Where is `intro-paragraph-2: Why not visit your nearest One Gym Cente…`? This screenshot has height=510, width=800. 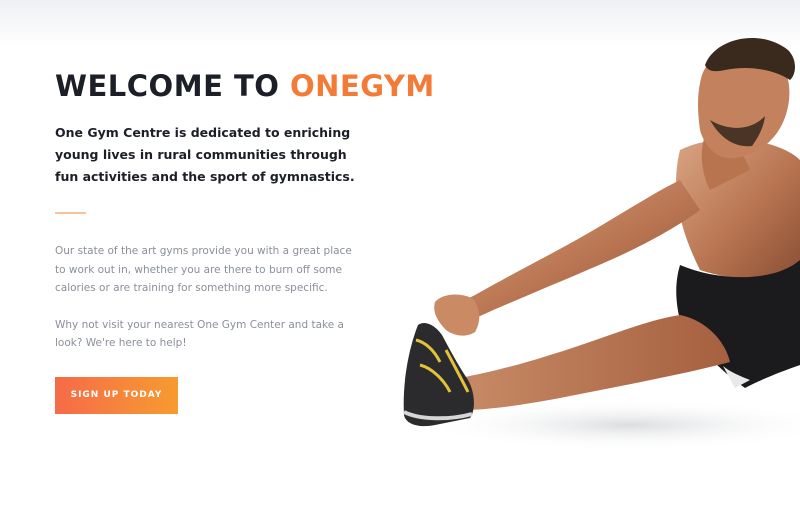 intro-paragraph-2: Why not visit your nearest One Gym Cente… is located at coordinates (199, 334).